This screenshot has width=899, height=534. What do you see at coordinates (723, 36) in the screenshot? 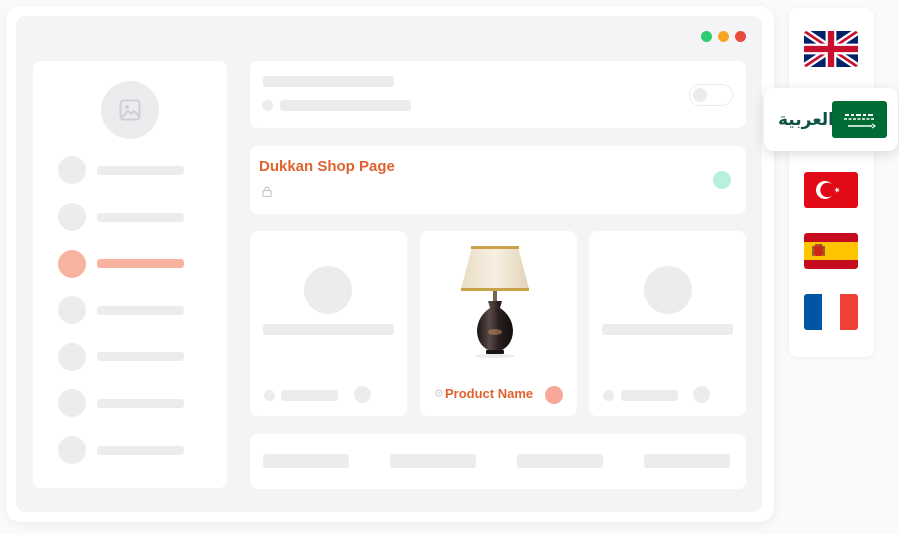
I see `window-yellow-dot` at bounding box center [723, 36].